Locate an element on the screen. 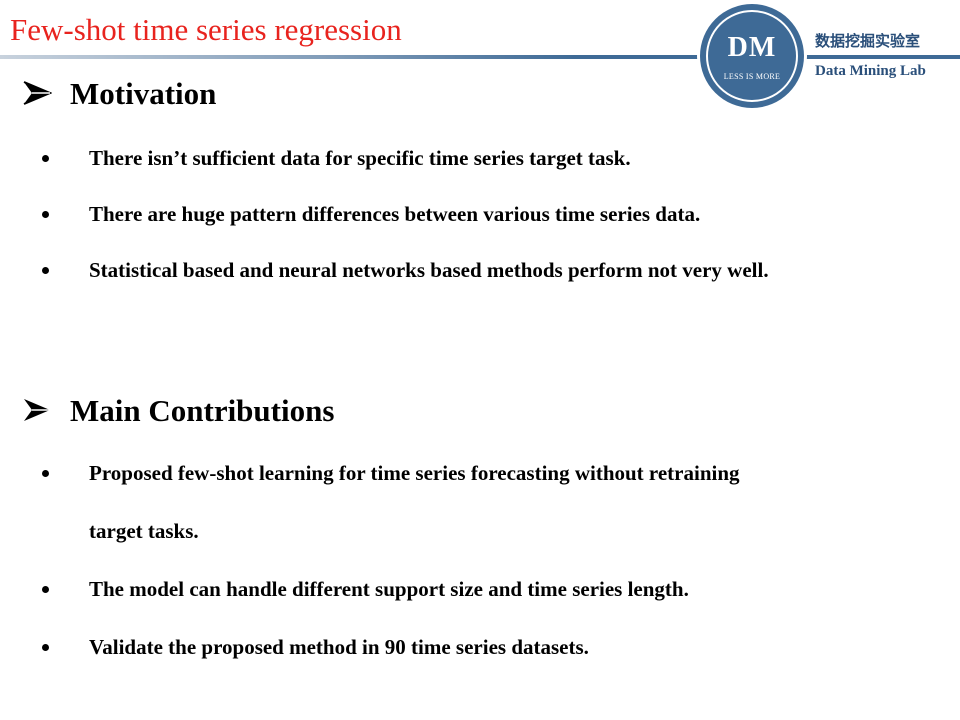 This screenshot has height=720, width=960. section-title: Main Contributions is located at coordinates (202, 410).